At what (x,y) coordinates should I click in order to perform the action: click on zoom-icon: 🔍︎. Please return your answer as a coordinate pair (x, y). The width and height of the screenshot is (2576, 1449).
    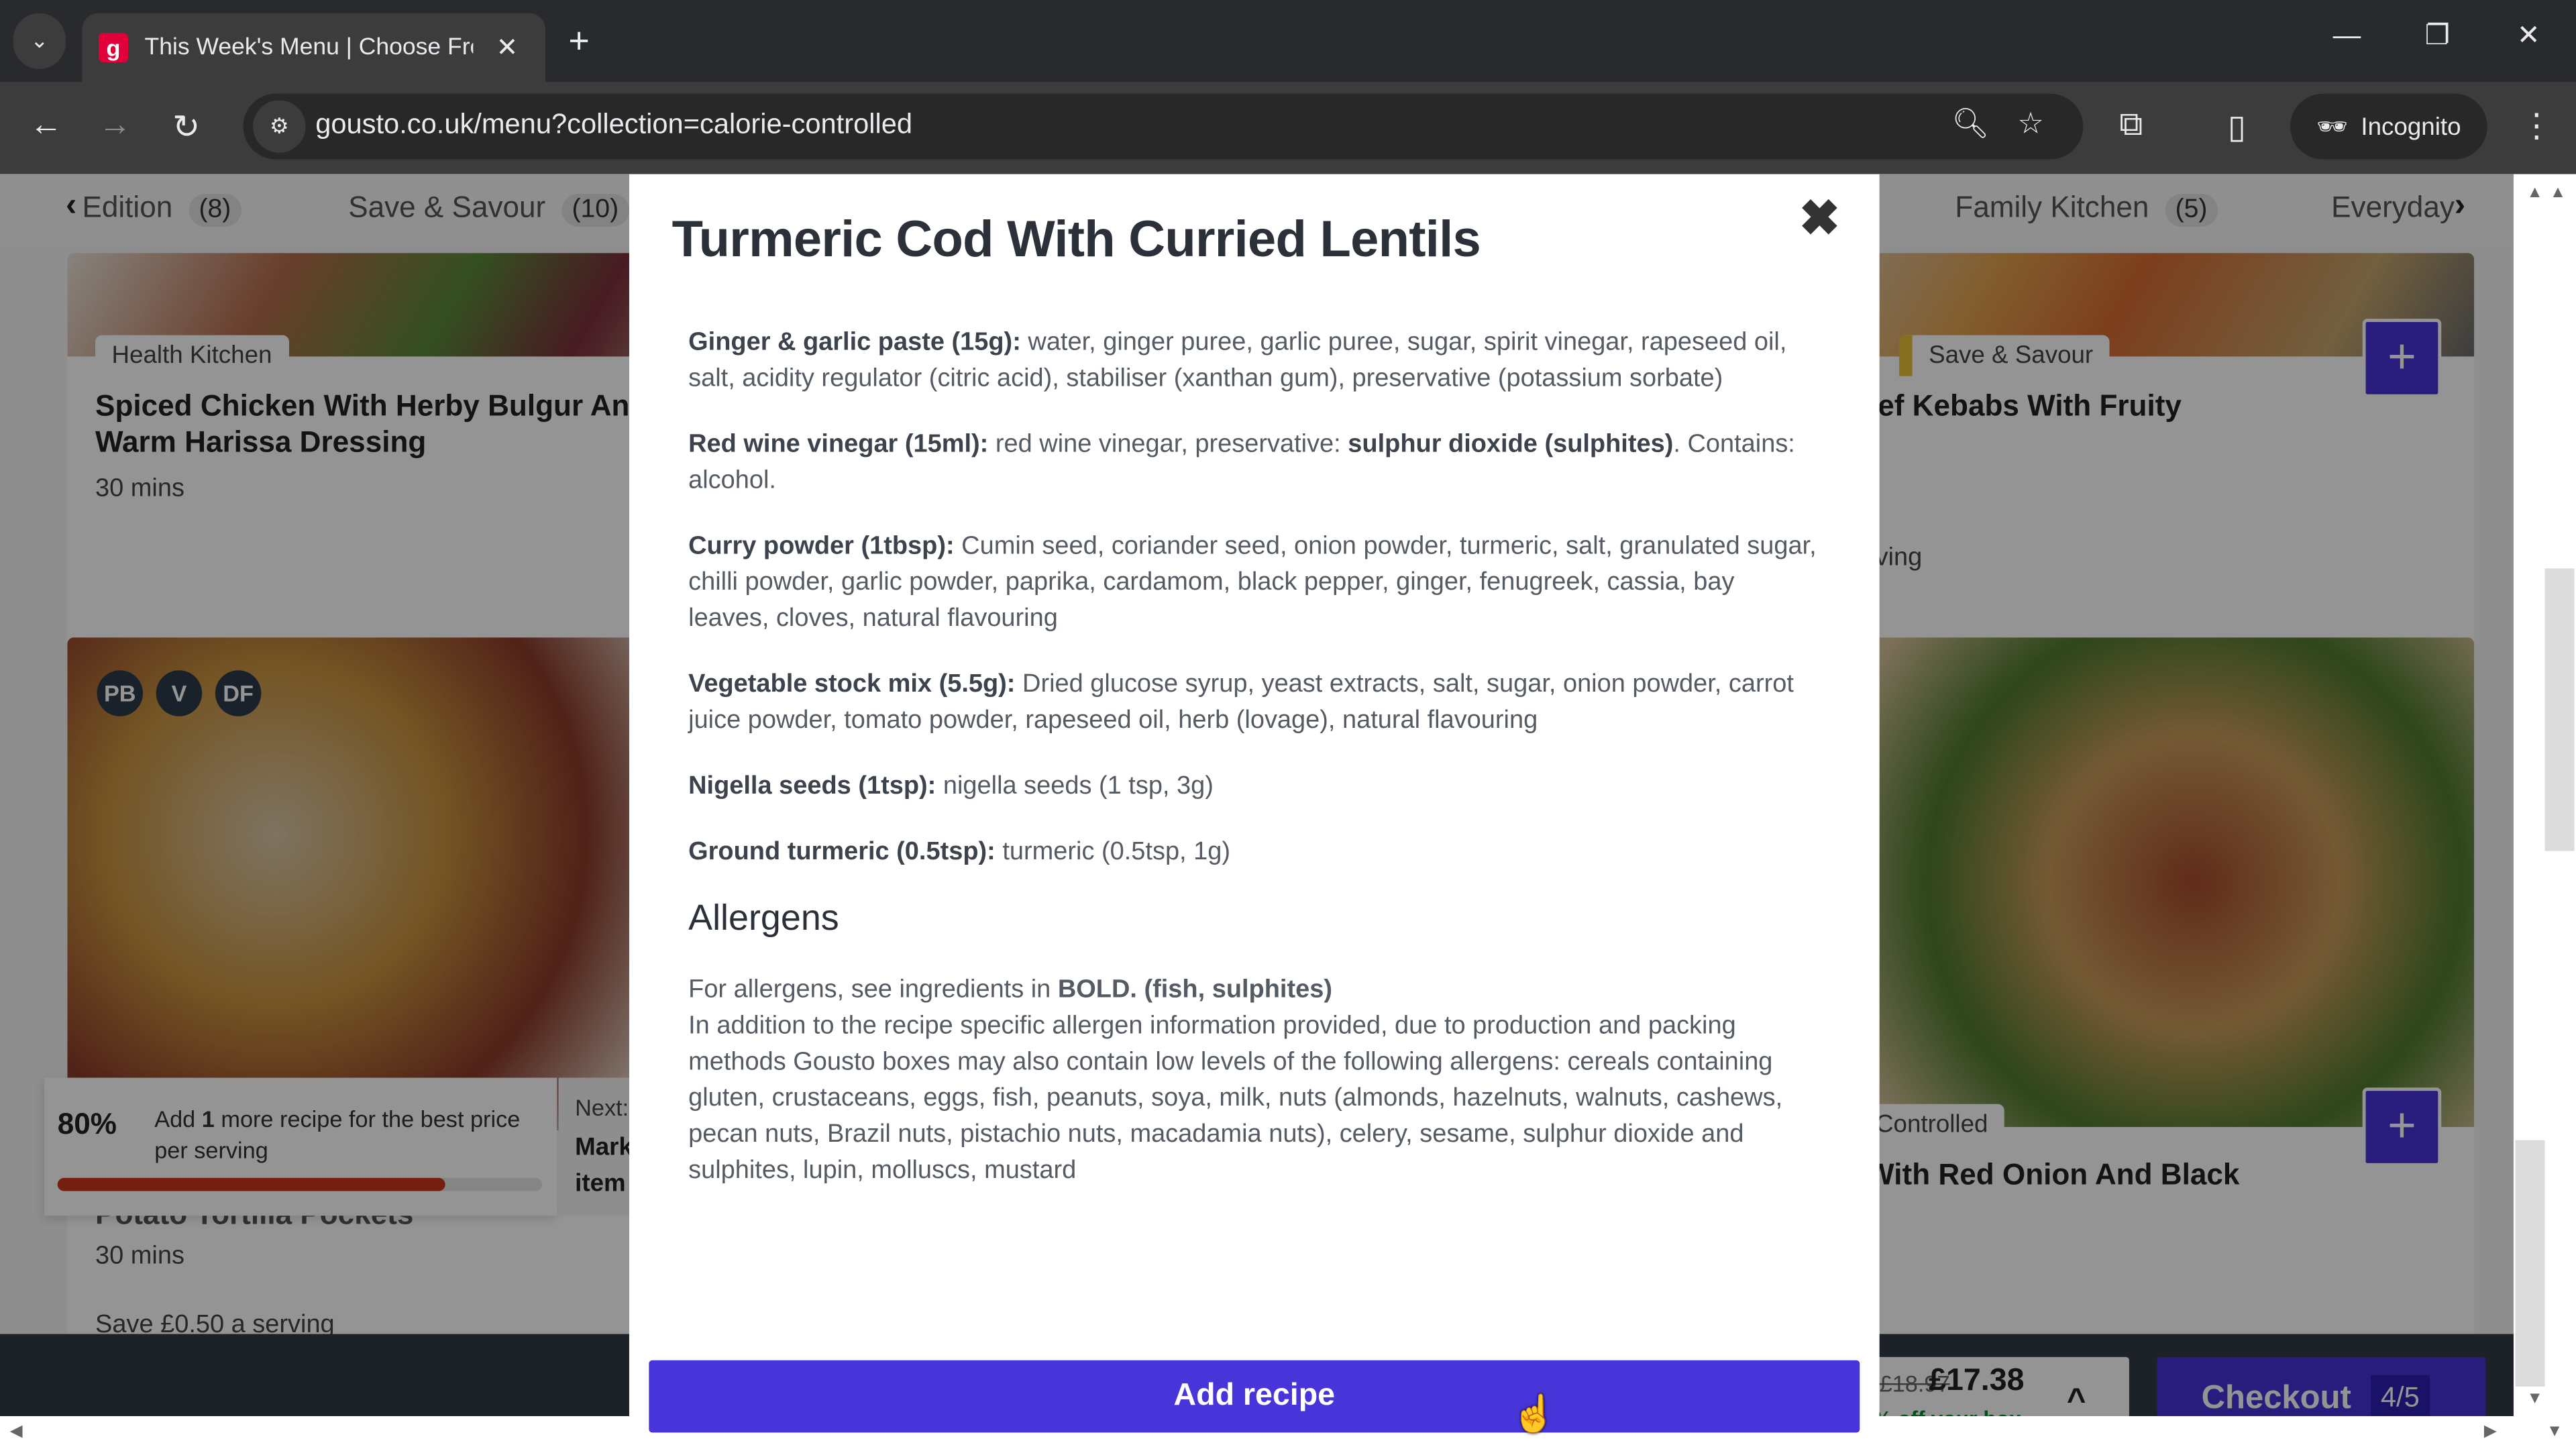
    Looking at the image, I should click on (1970, 124).